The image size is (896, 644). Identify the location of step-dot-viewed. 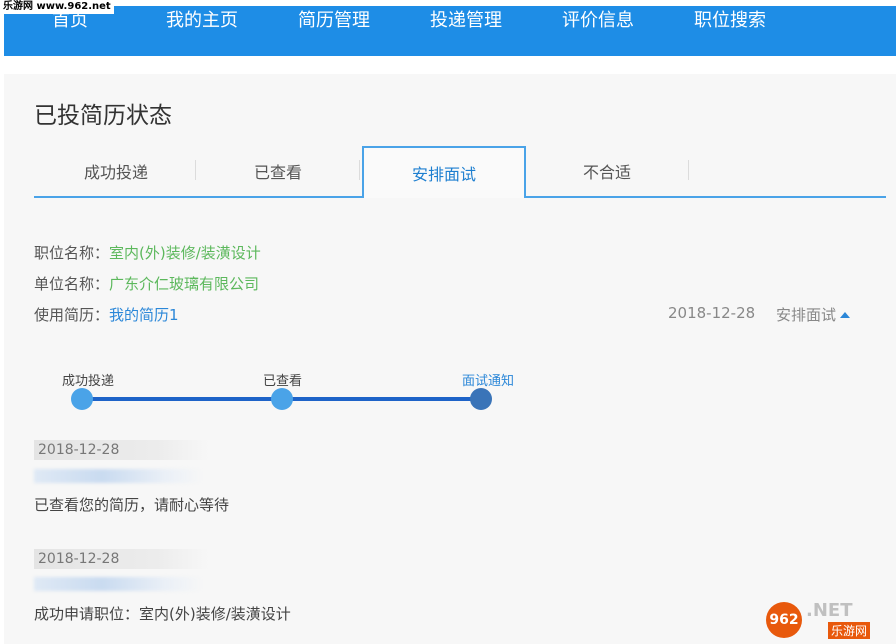
(282, 399).